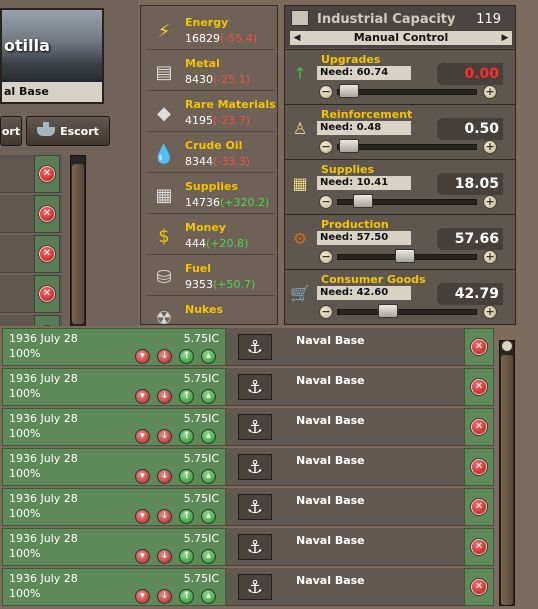 The width and height of the screenshot is (538, 609). What do you see at coordinates (300, 293) in the screenshot?
I see `cart-icon: 🛒` at bounding box center [300, 293].